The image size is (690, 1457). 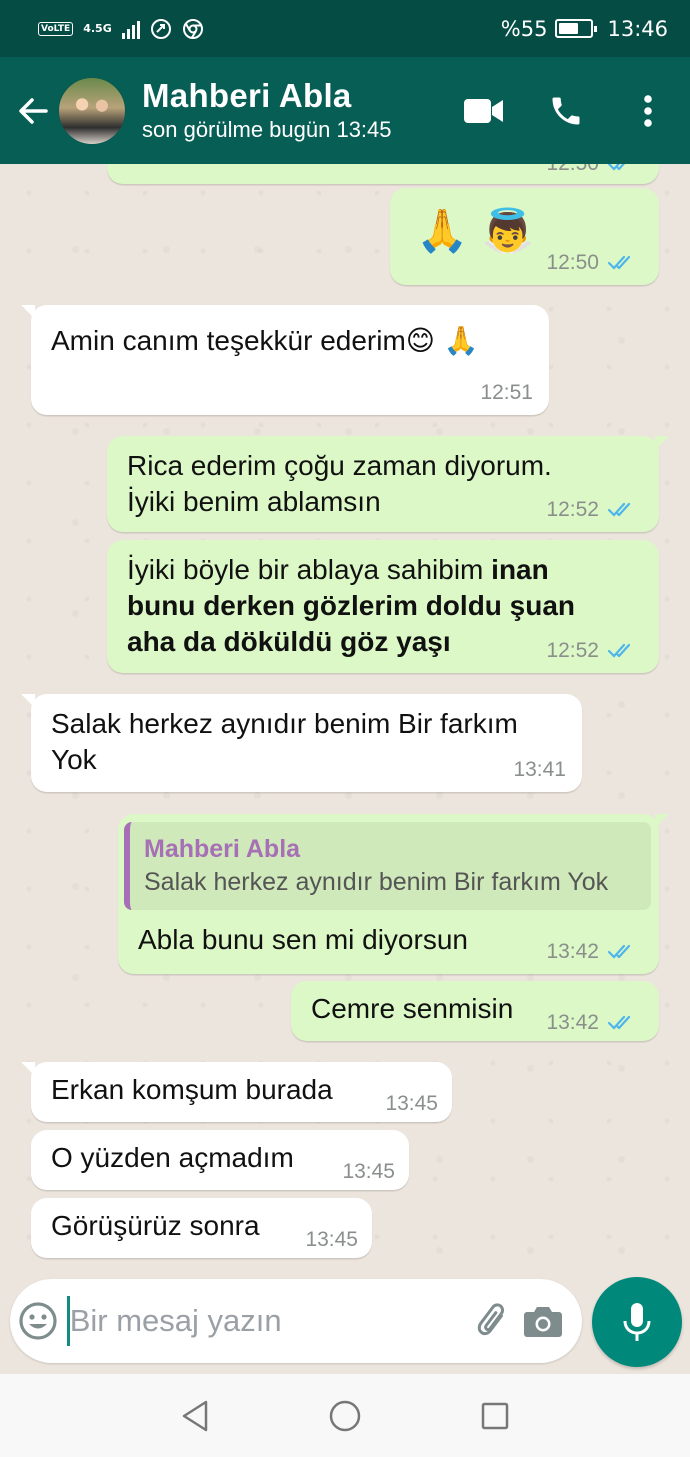 What do you see at coordinates (284, 723) in the screenshot?
I see `message-line: Salak herkez aynıdır benim Bir farkım` at bounding box center [284, 723].